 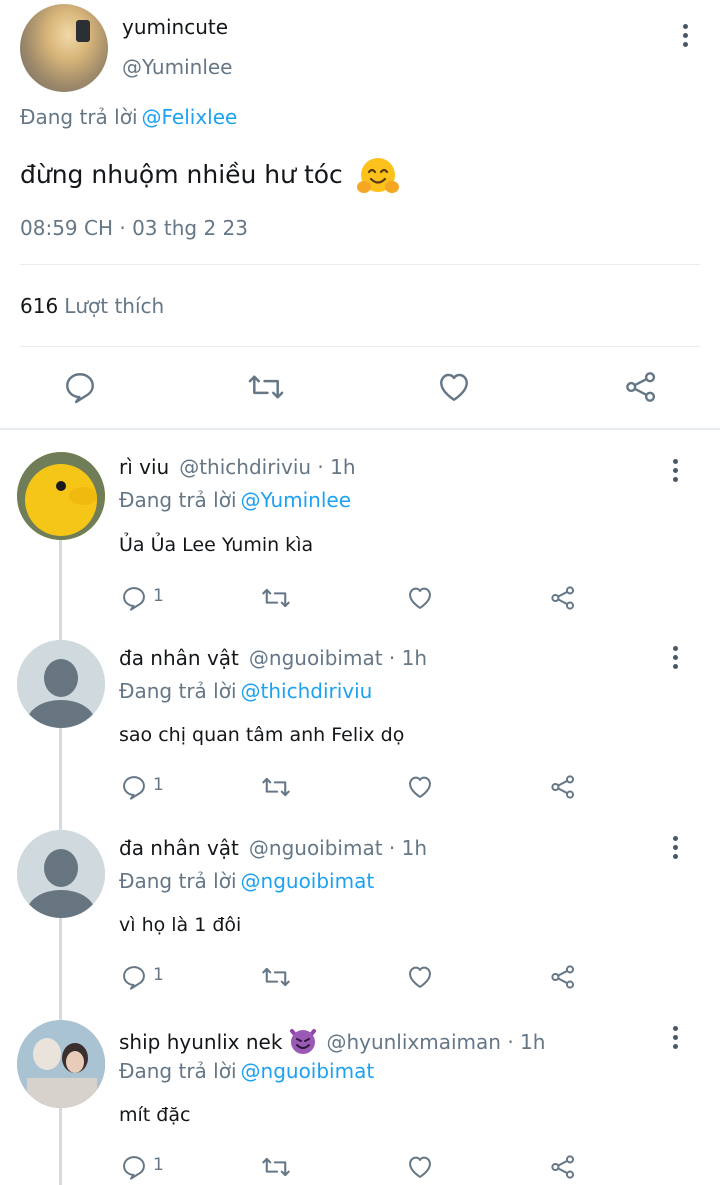 What do you see at coordinates (134, 228) in the screenshot?
I see `tweet-timestamp: 08:59 CH · 03 thg 2 23` at bounding box center [134, 228].